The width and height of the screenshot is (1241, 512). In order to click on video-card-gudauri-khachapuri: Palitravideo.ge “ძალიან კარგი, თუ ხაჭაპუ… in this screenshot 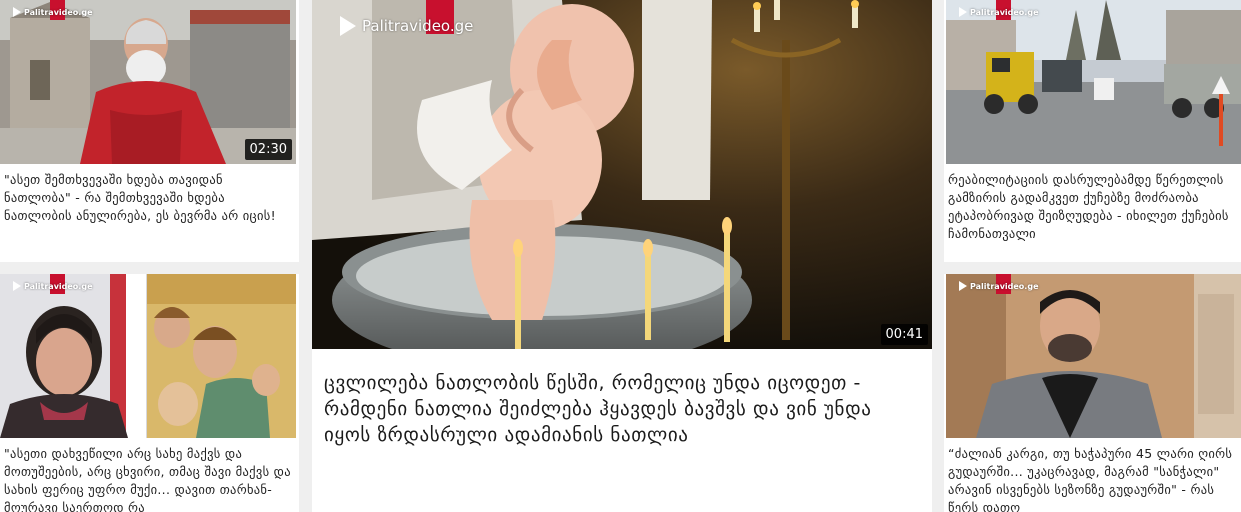, I will do `click(1092, 393)`.